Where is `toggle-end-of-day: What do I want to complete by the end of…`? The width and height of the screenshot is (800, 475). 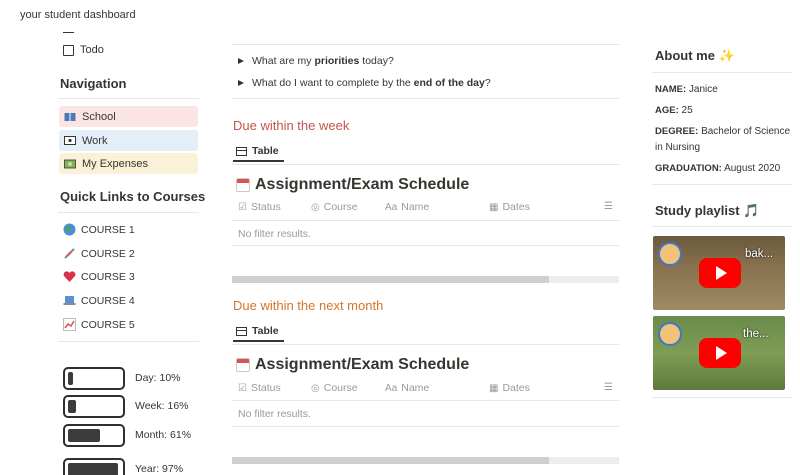
toggle-end-of-day: What do I want to complete by the end of… is located at coordinates (364, 83).